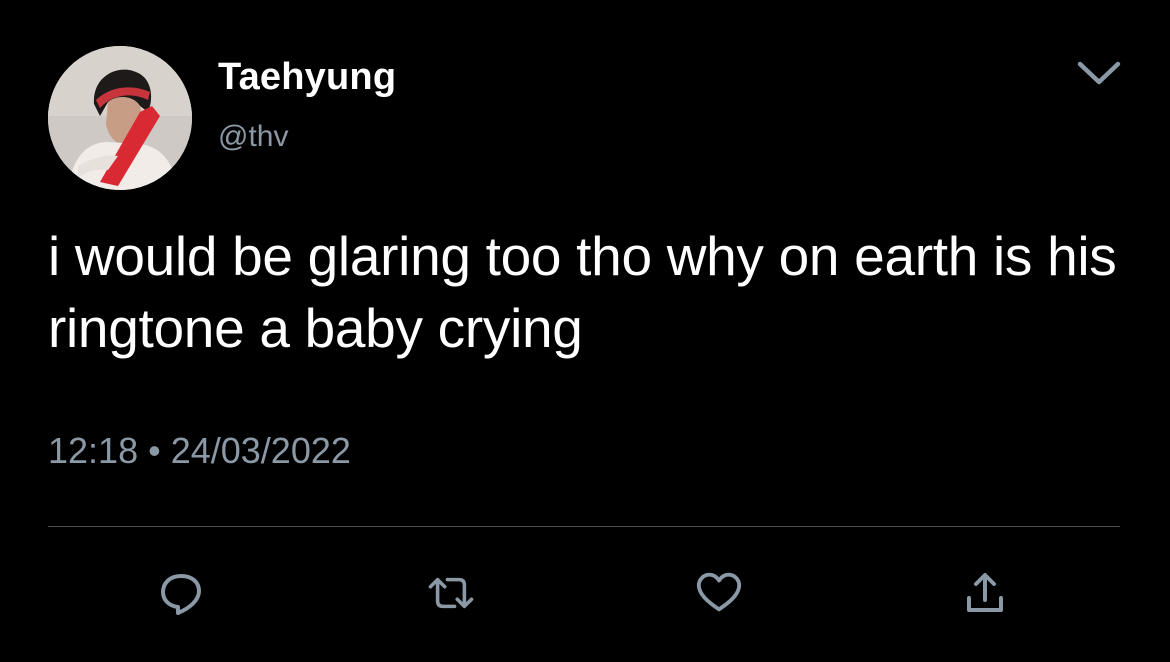 The width and height of the screenshot is (1170, 662). I want to click on reply-icon, so click(181, 594).